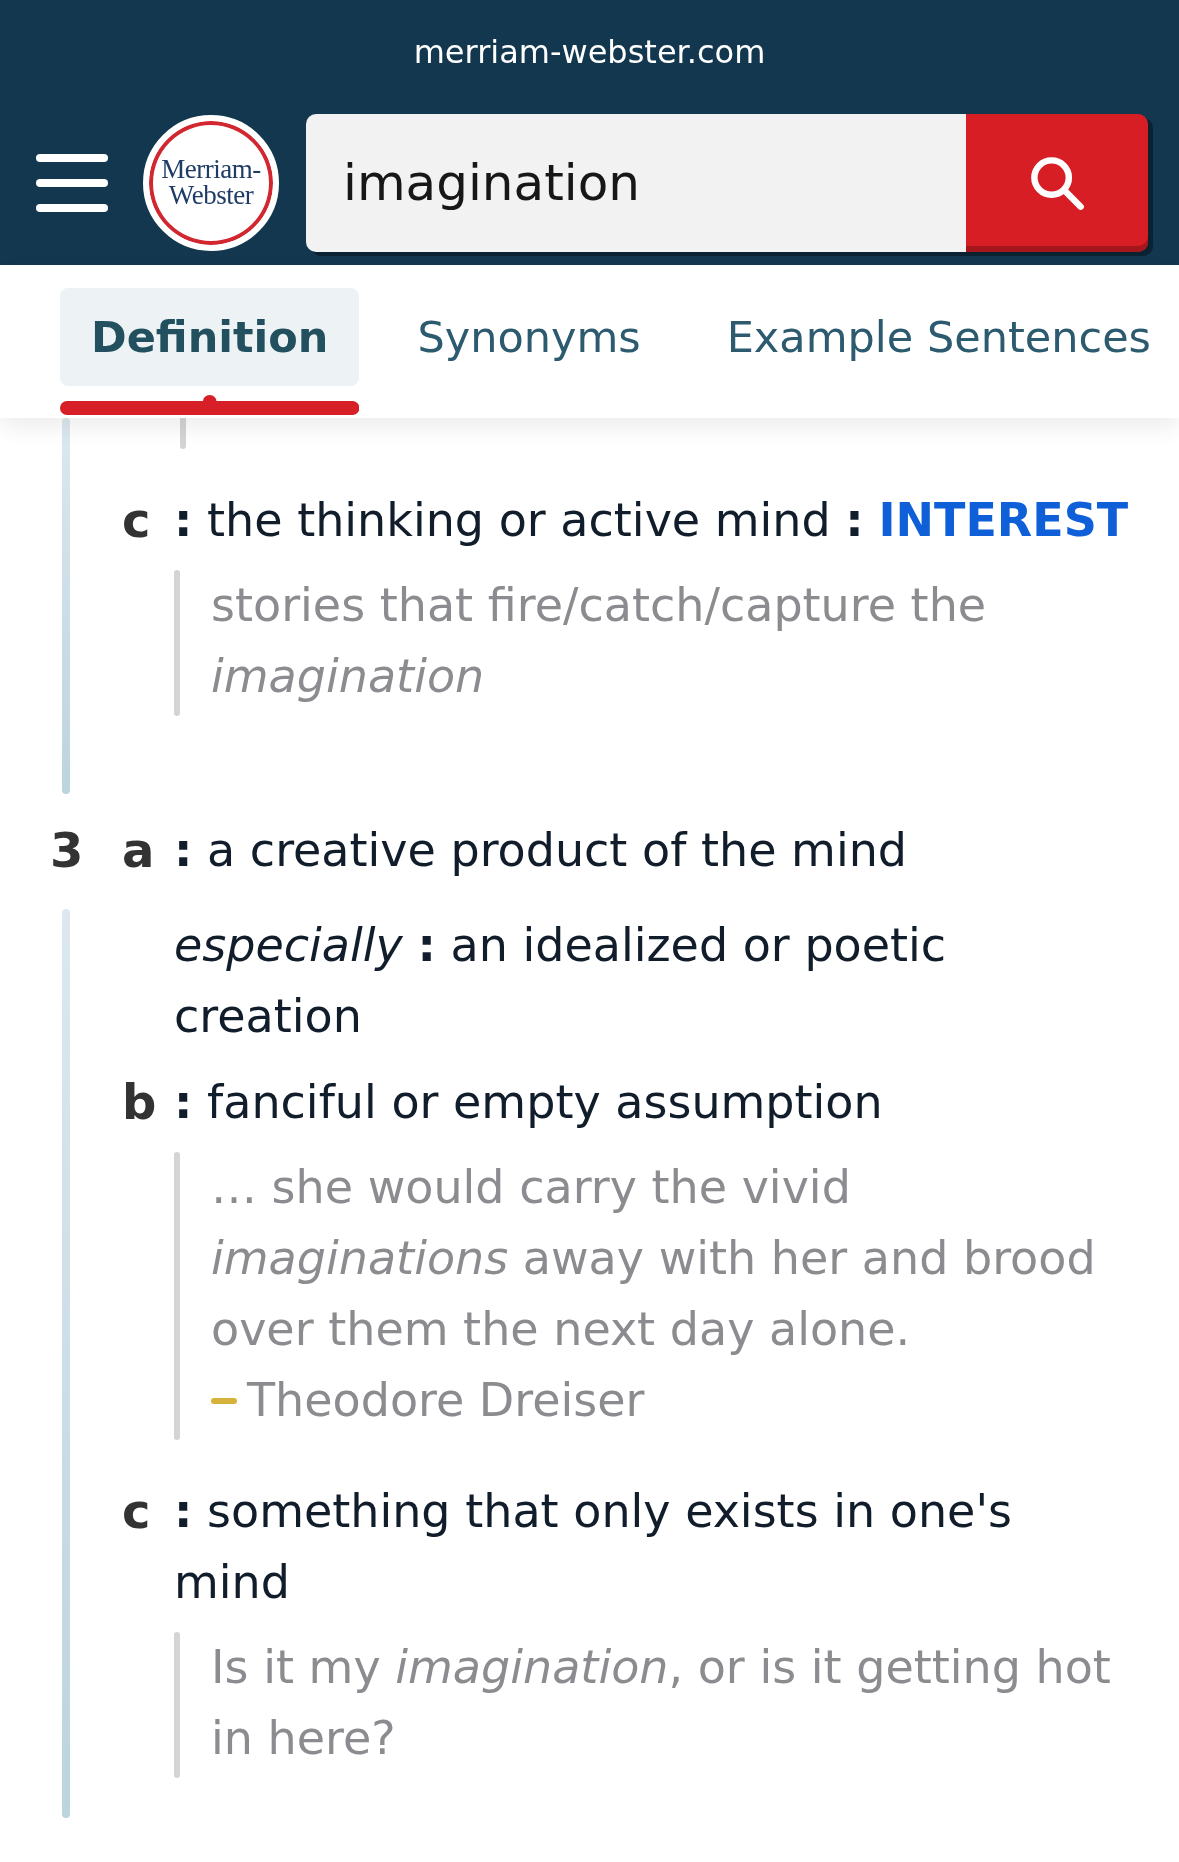  What do you see at coordinates (589, 52) in the screenshot?
I see `url-text: merriam-webster.com` at bounding box center [589, 52].